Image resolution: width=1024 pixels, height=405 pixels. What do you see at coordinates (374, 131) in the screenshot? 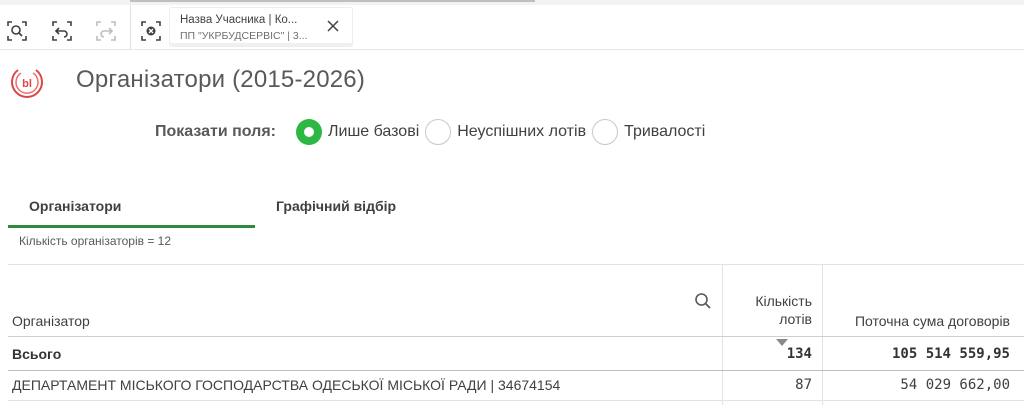
I see `radio-label: Лише базові` at bounding box center [374, 131].